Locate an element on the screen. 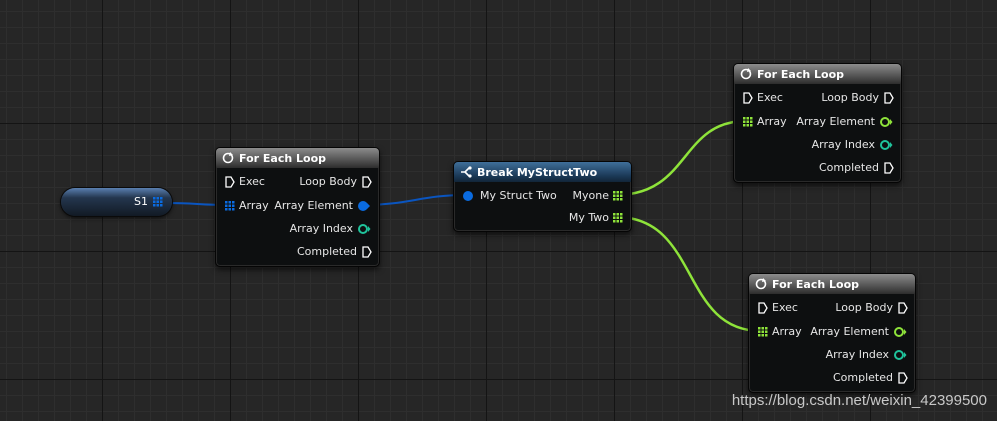  array-pin-icon is located at coordinates (158, 202).